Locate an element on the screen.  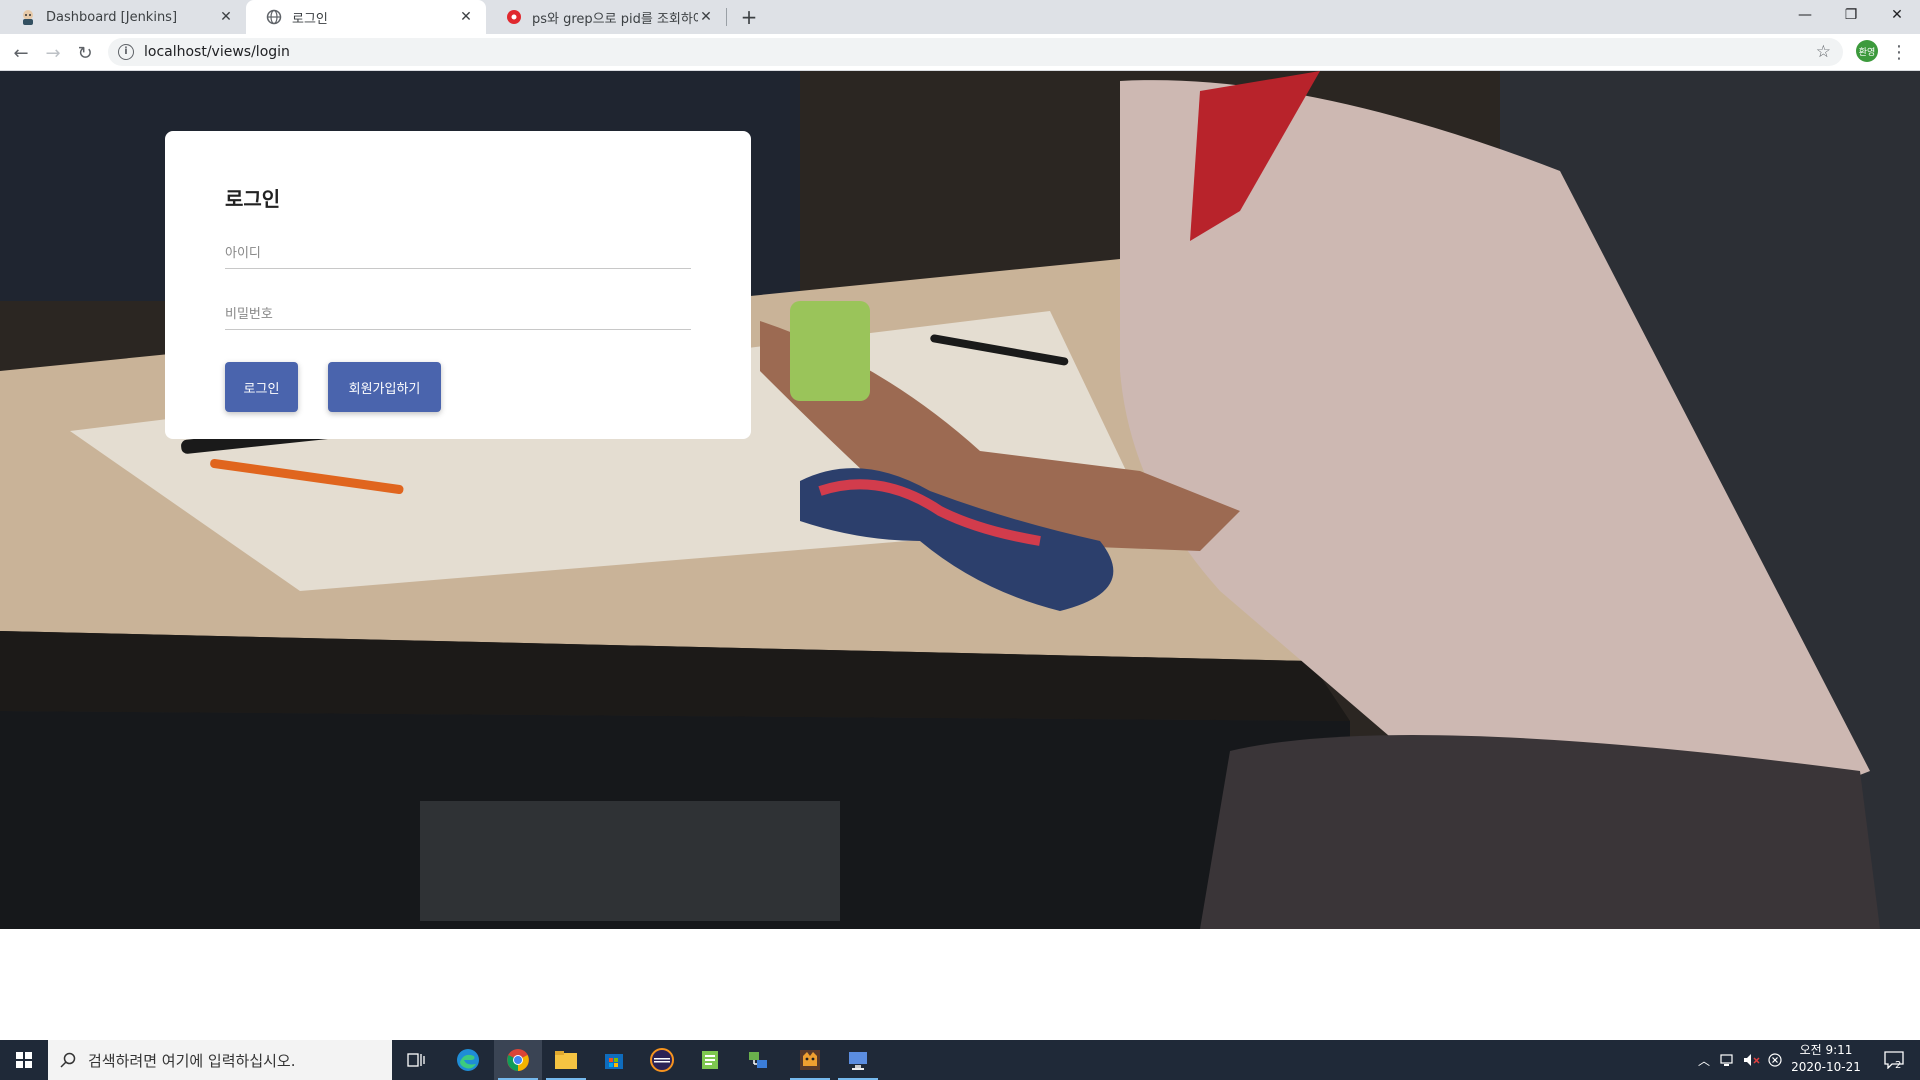
network-tool-icon is located at coordinates (758, 1060).